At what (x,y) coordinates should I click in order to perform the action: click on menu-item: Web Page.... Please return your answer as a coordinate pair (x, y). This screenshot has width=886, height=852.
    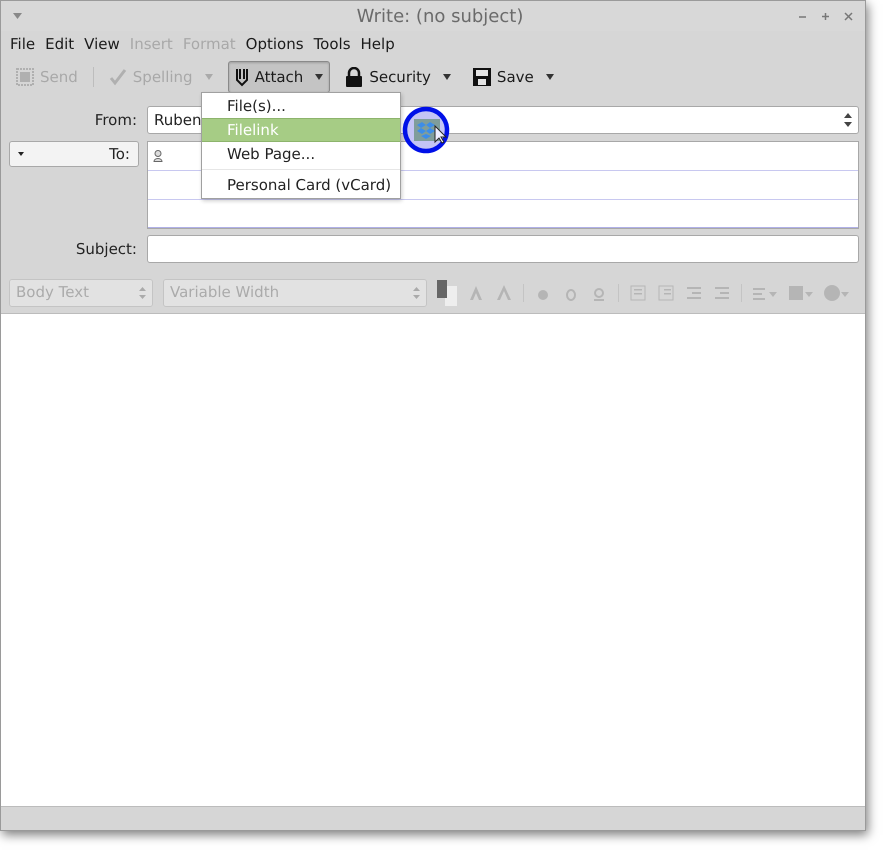
    Looking at the image, I should click on (301, 154).